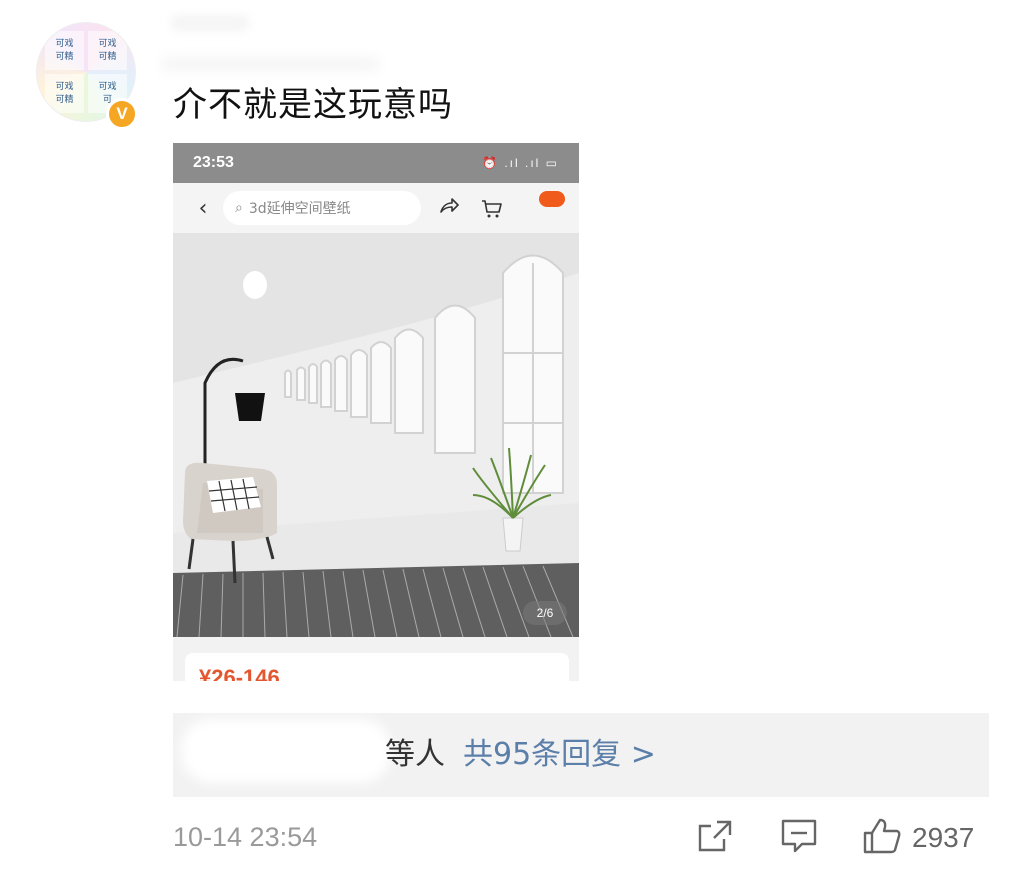  What do you see at coordinates (552, 199) in the screenshot?
I see `cart-badge` at bounding box center [552, 199].